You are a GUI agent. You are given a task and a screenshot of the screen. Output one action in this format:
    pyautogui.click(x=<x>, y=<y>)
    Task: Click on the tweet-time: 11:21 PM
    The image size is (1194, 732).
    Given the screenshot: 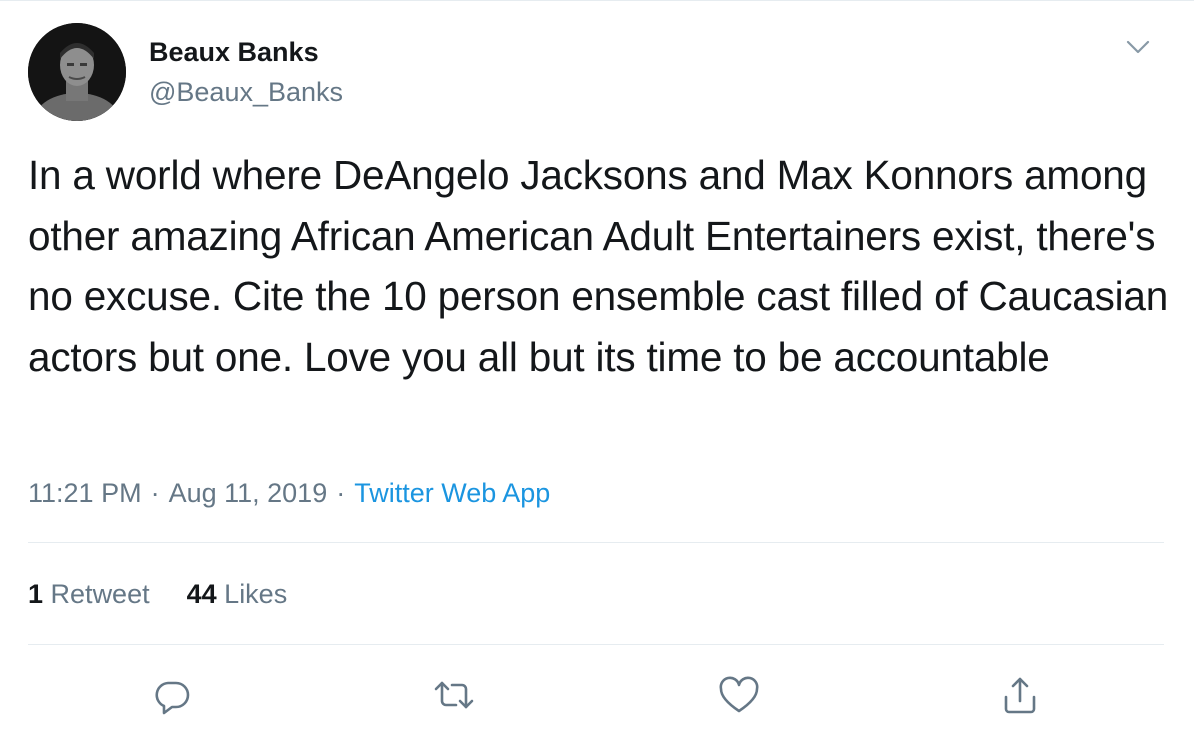 What is the action you would take?
    pyautogui.click(x=85, y=493)
    